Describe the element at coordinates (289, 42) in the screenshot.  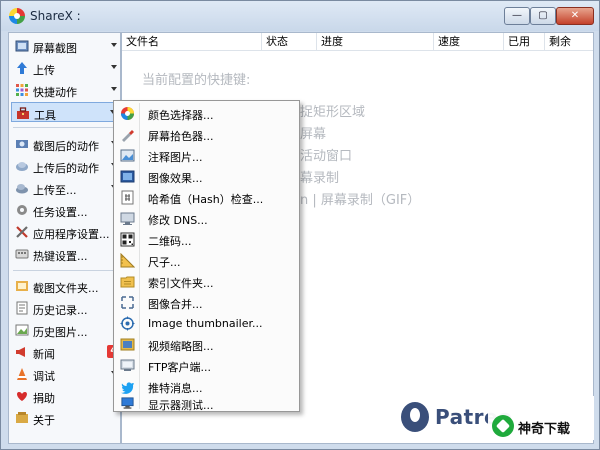
I see `column-header-status: 状态` at that location.